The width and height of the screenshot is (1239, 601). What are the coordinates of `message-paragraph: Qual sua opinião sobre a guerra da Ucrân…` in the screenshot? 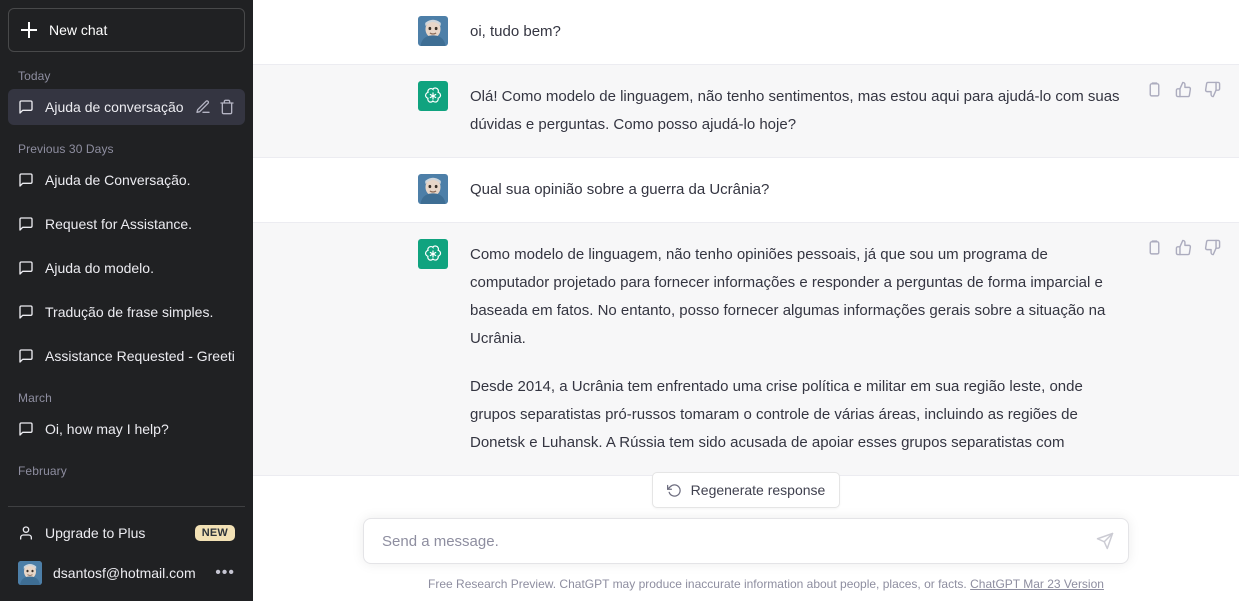 It's located at (620, 189).